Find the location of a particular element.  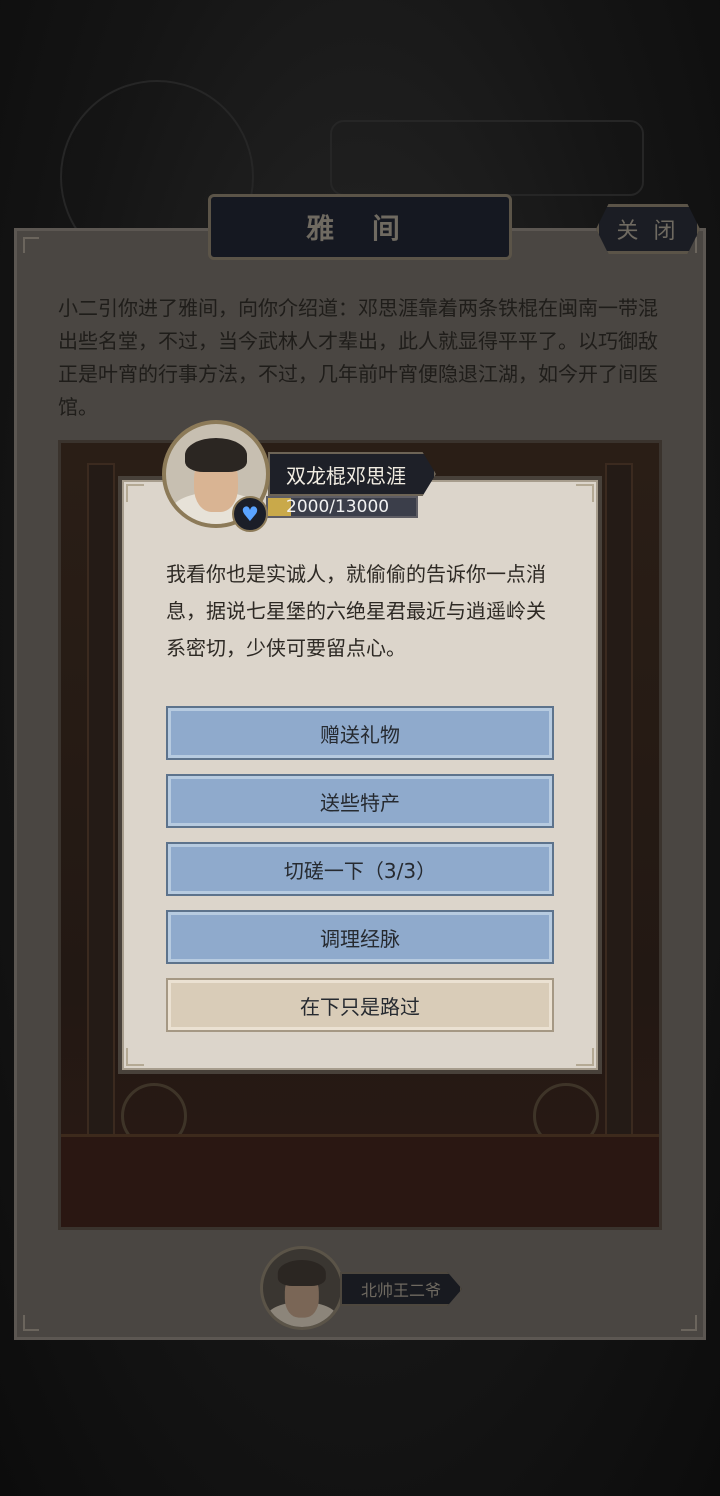

heart-icon: ♥ is located at coordinates (250, 514).